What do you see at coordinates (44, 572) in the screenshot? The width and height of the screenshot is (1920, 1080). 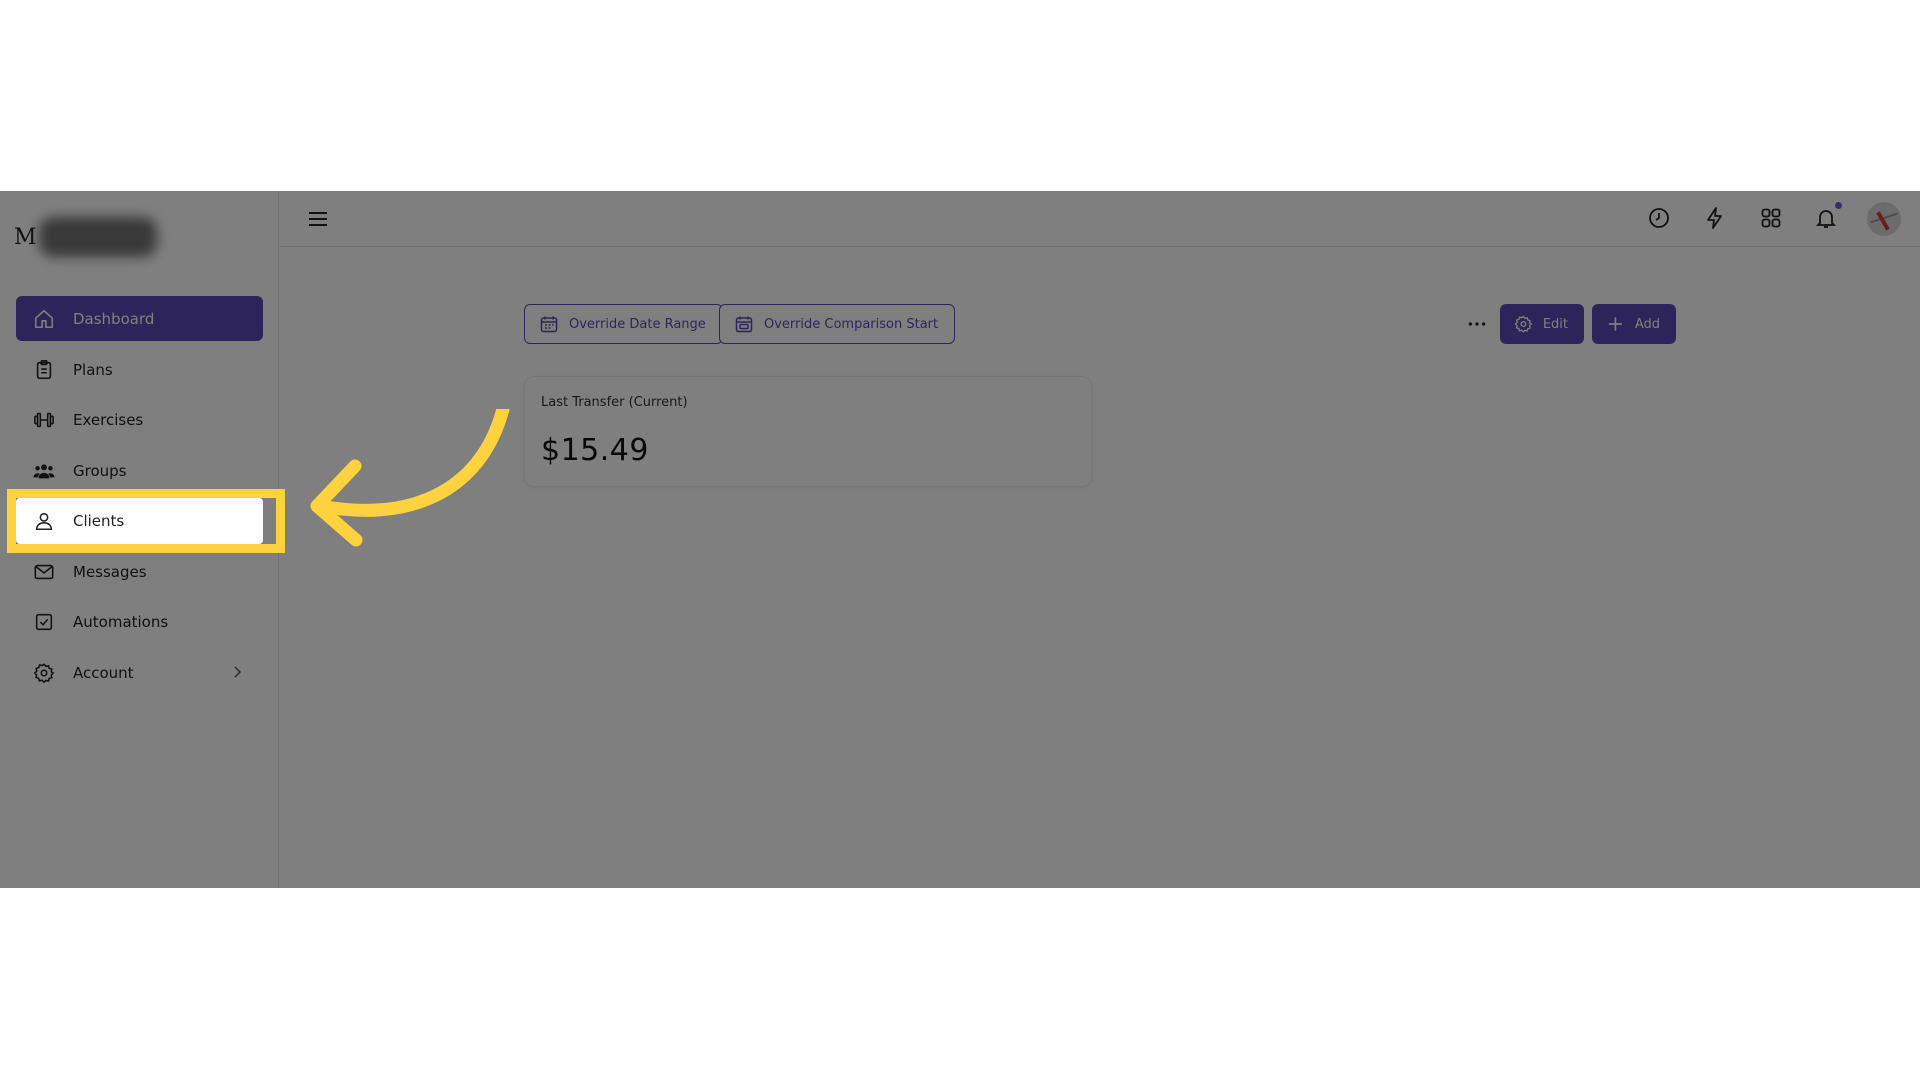 I see `mail-icon` at bounding box center [44, 572].